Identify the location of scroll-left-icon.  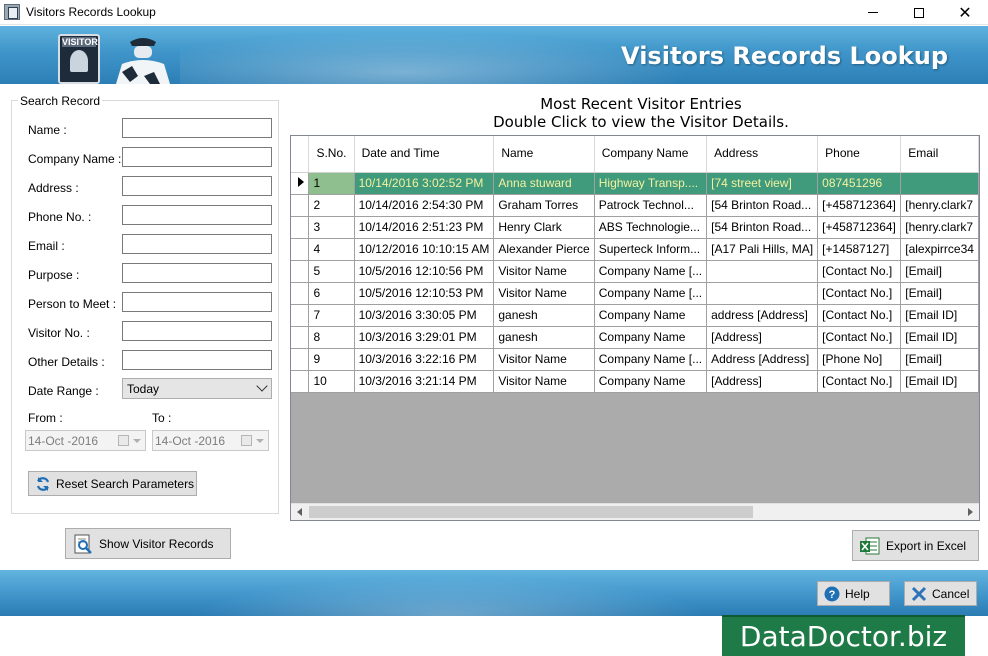
(299, 512).